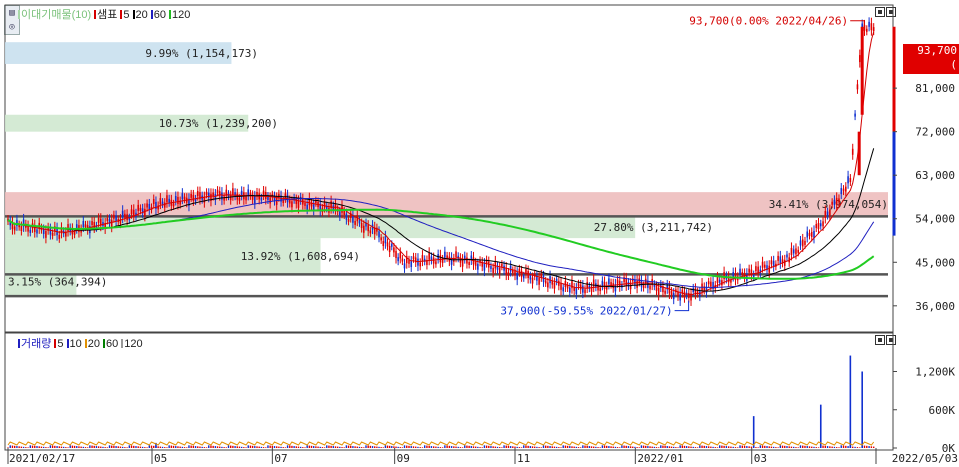 Image resolution: width=959 pixels, height=467 pixels. What do you see at coordinates (925, 458) in the screenshot?
I see `xaxis-label: 2022/05/03` at bounding box center [925, 458].